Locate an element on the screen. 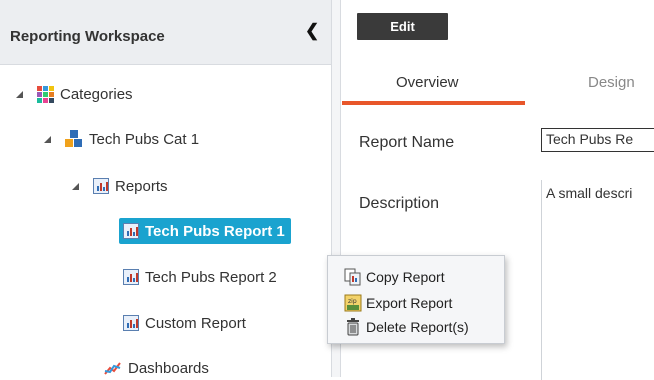  menu-item-label: Delete Report(s) is located at coordinates (417, 327).